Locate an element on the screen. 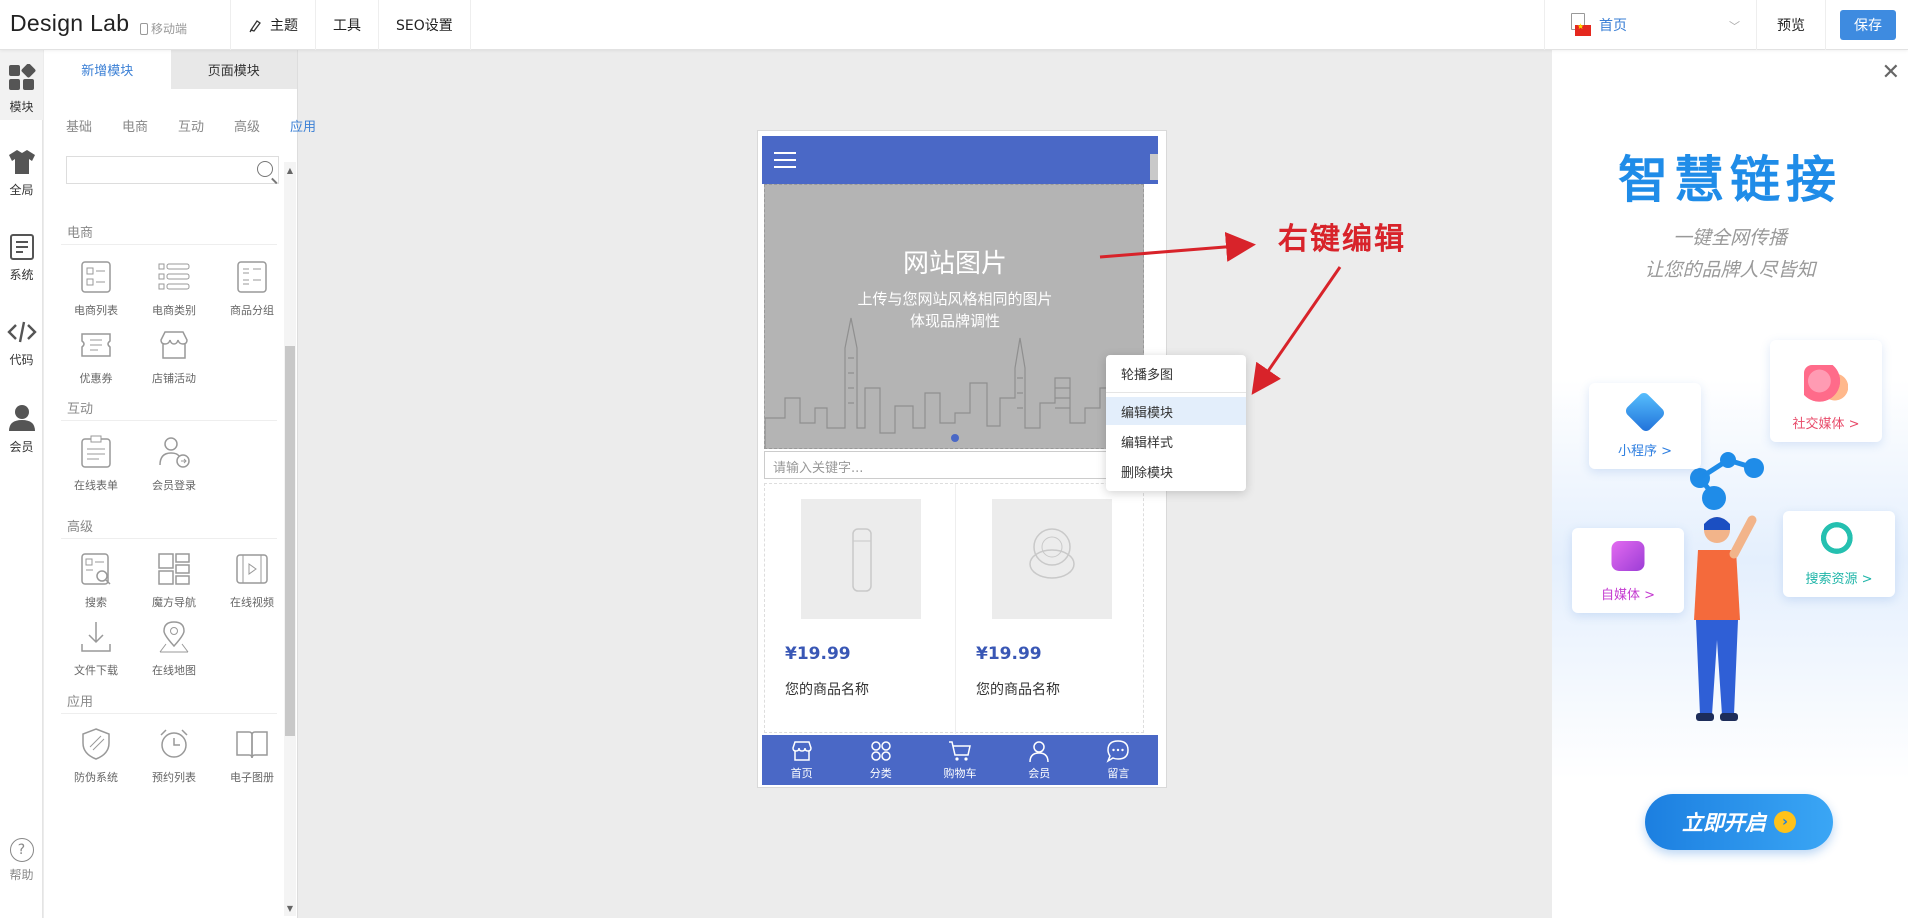 The width and height of the screenshot is (1908, 918). scrollbar-thumb is located at coordinates (290, 541).